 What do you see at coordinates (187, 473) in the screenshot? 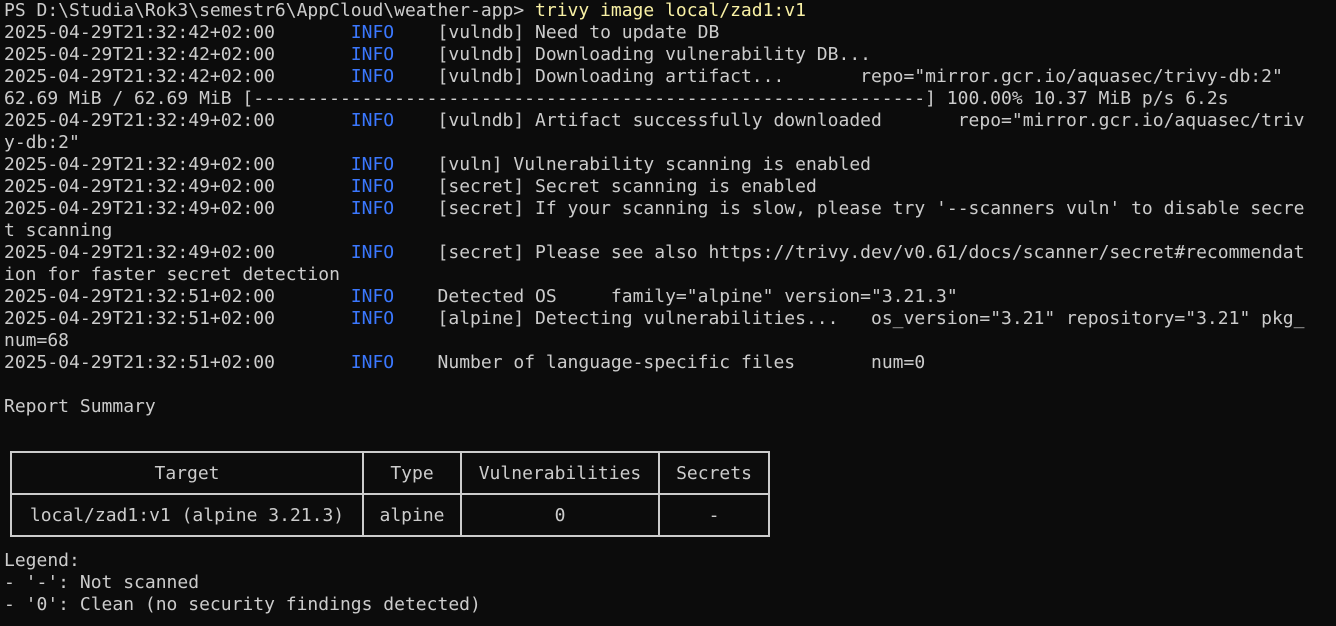
I see `header-target: Target` at bounding box center [187, 473].